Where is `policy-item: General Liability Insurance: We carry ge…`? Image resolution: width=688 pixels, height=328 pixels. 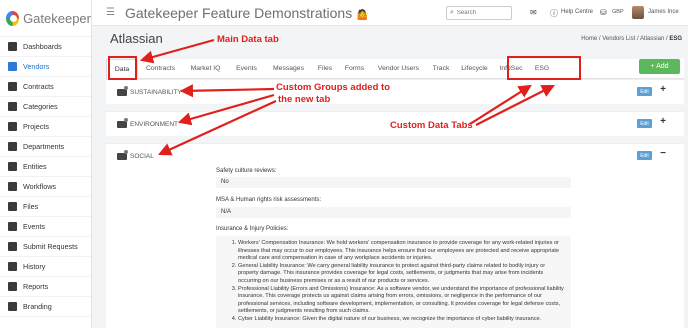
policy-item: General Liability Insurance: We carry ge… is located at coordinates (401, 274).